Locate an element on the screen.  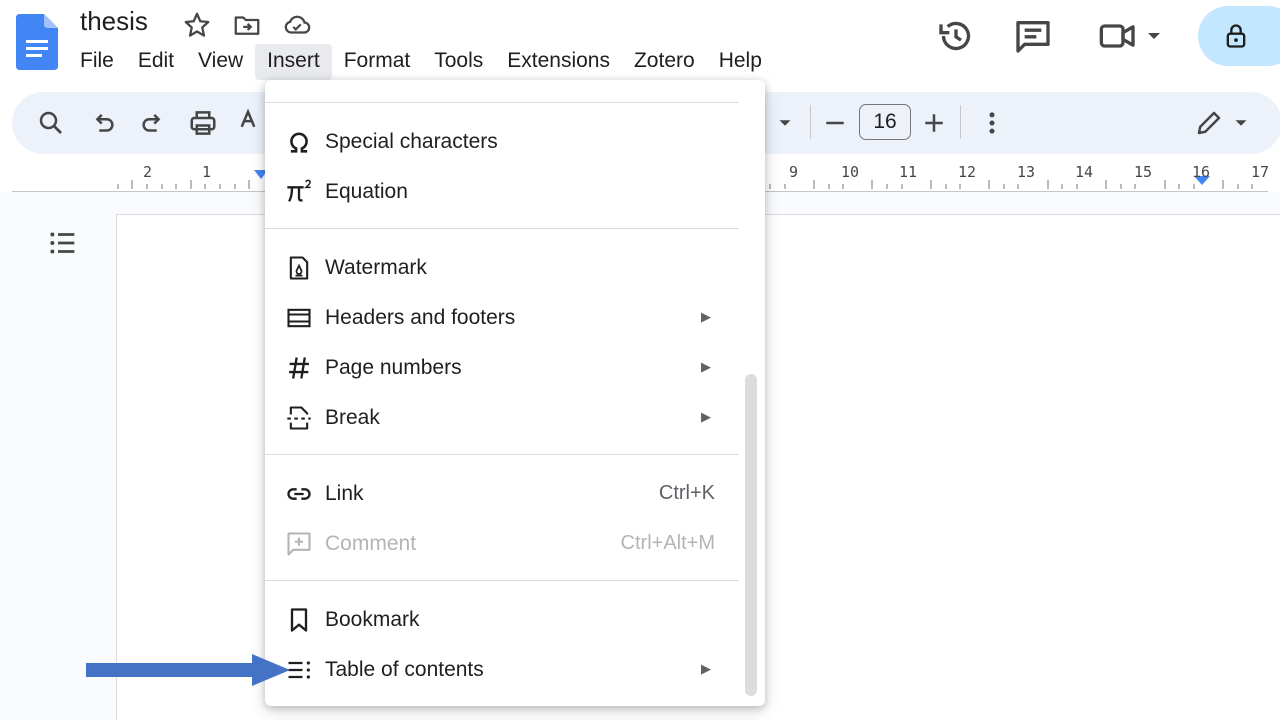
ruler-label: 12 is located at coordinates (967, 172).